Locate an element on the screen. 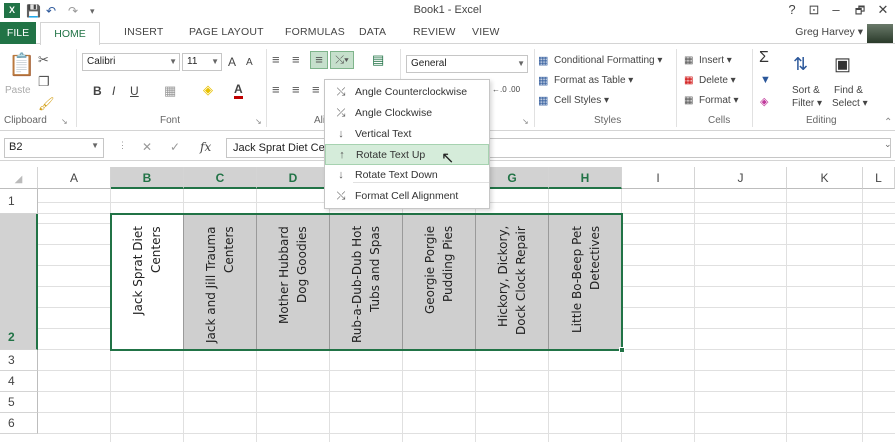 The image size is (895, 442). bottom-align-icon: ≡ is located at coordinates (319, 60).